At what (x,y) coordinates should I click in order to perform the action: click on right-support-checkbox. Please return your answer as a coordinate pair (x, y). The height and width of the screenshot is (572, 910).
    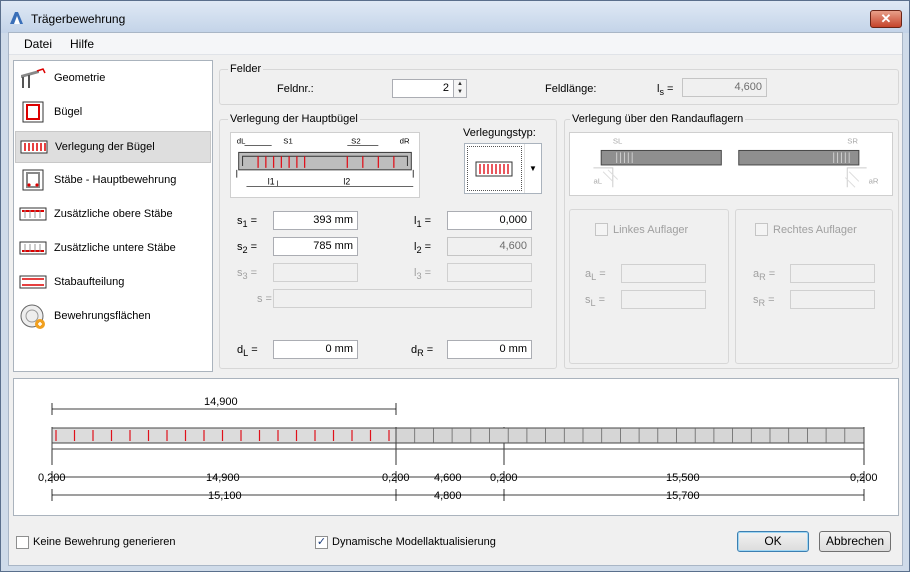
    Looking at the image, I should click on (761, 229).